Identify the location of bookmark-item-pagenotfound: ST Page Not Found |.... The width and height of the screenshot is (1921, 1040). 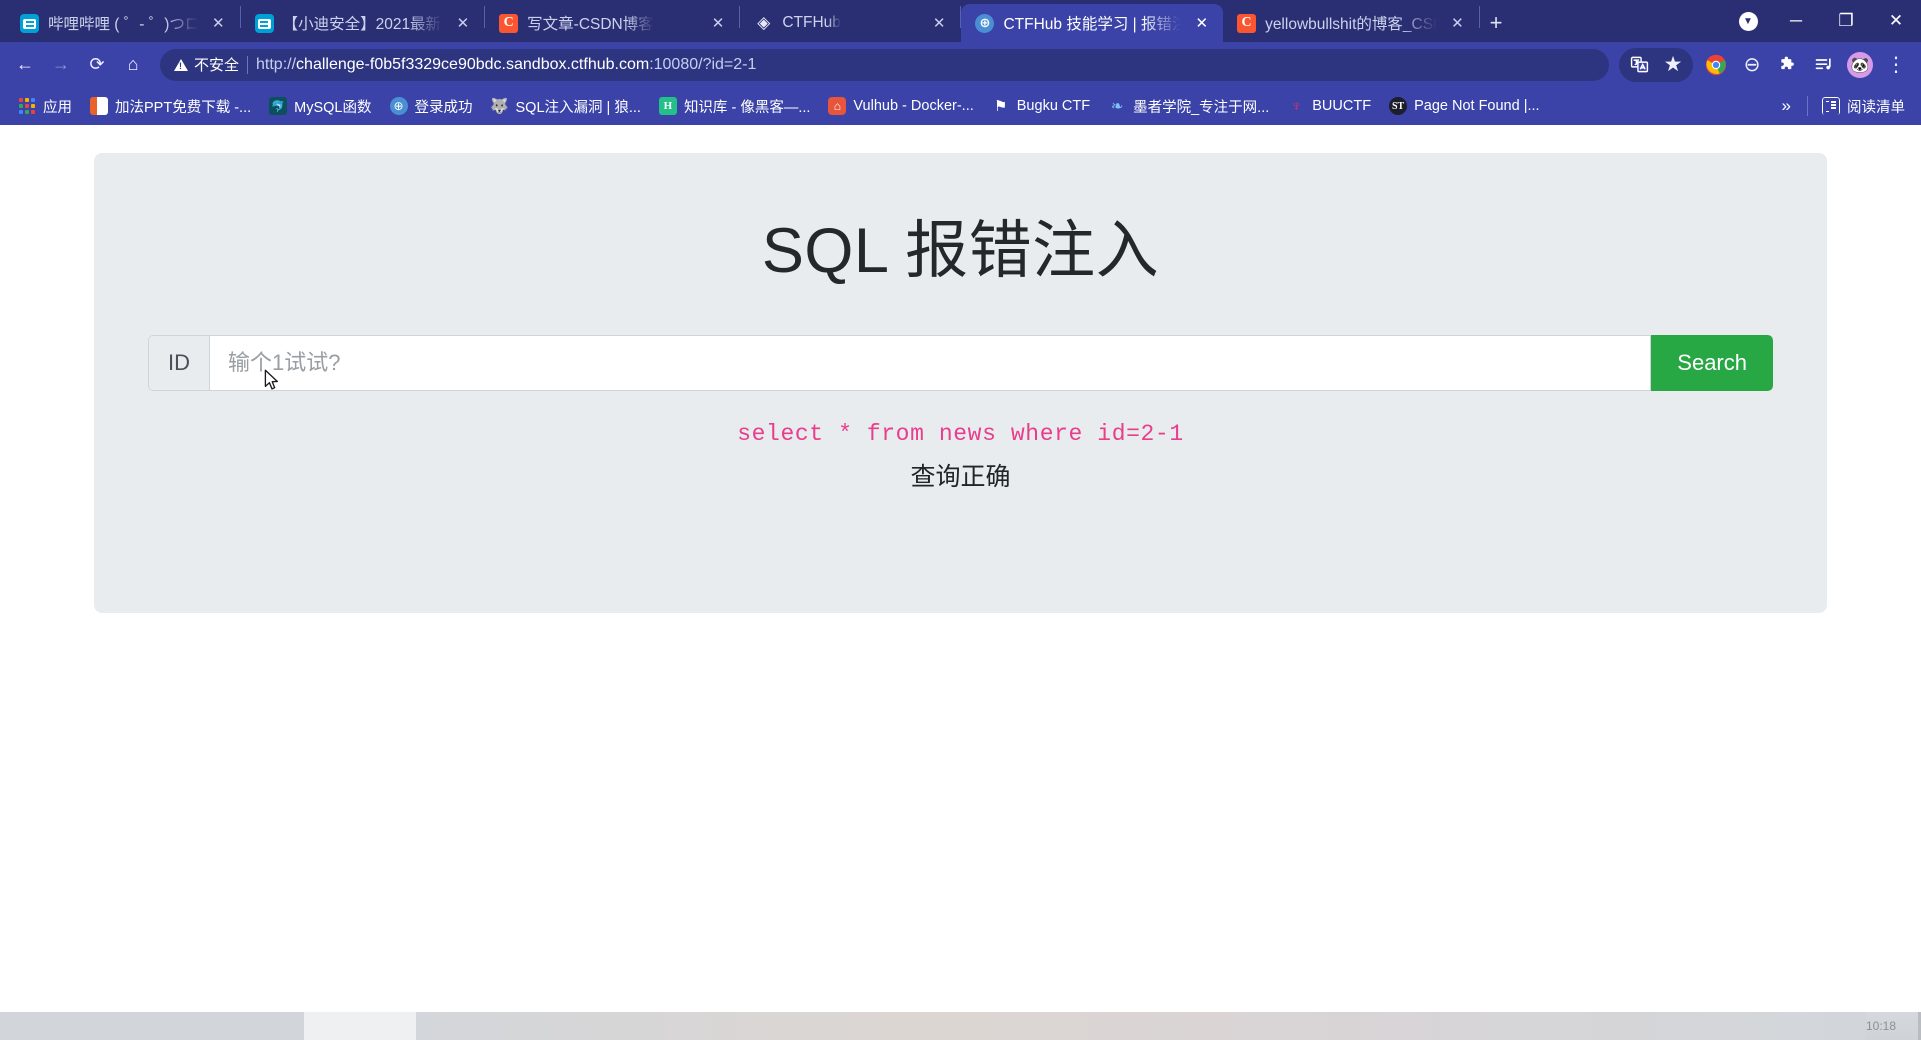
(1464, 106).